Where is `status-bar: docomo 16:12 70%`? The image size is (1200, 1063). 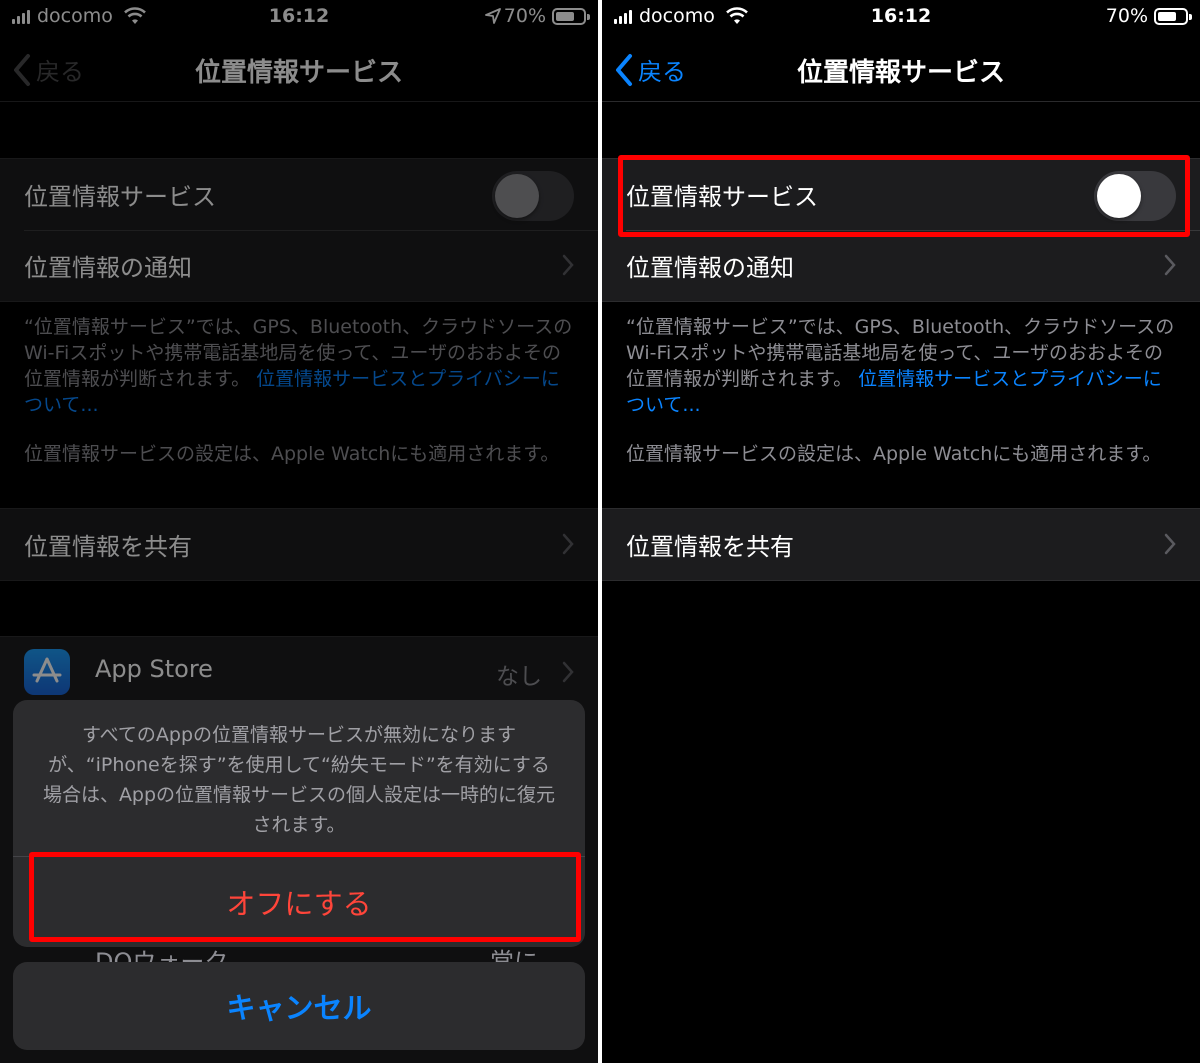
status-bar: docomo 16:12 70% is located at coordinates (901, 17).